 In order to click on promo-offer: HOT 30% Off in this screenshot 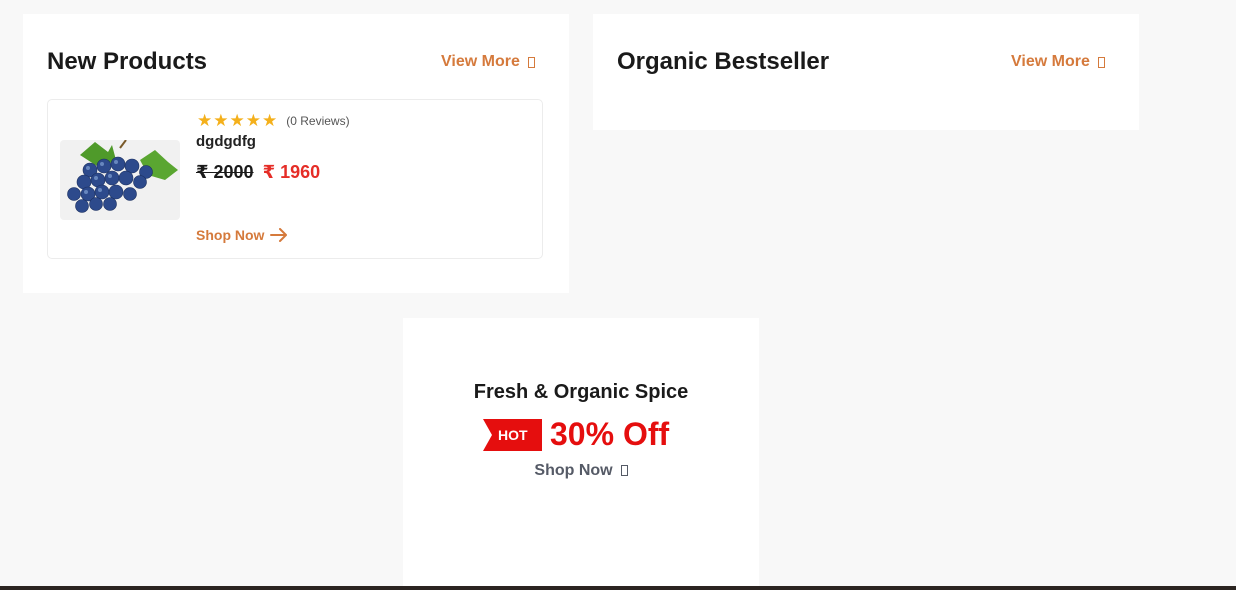, I will do `click(576, 434)`.